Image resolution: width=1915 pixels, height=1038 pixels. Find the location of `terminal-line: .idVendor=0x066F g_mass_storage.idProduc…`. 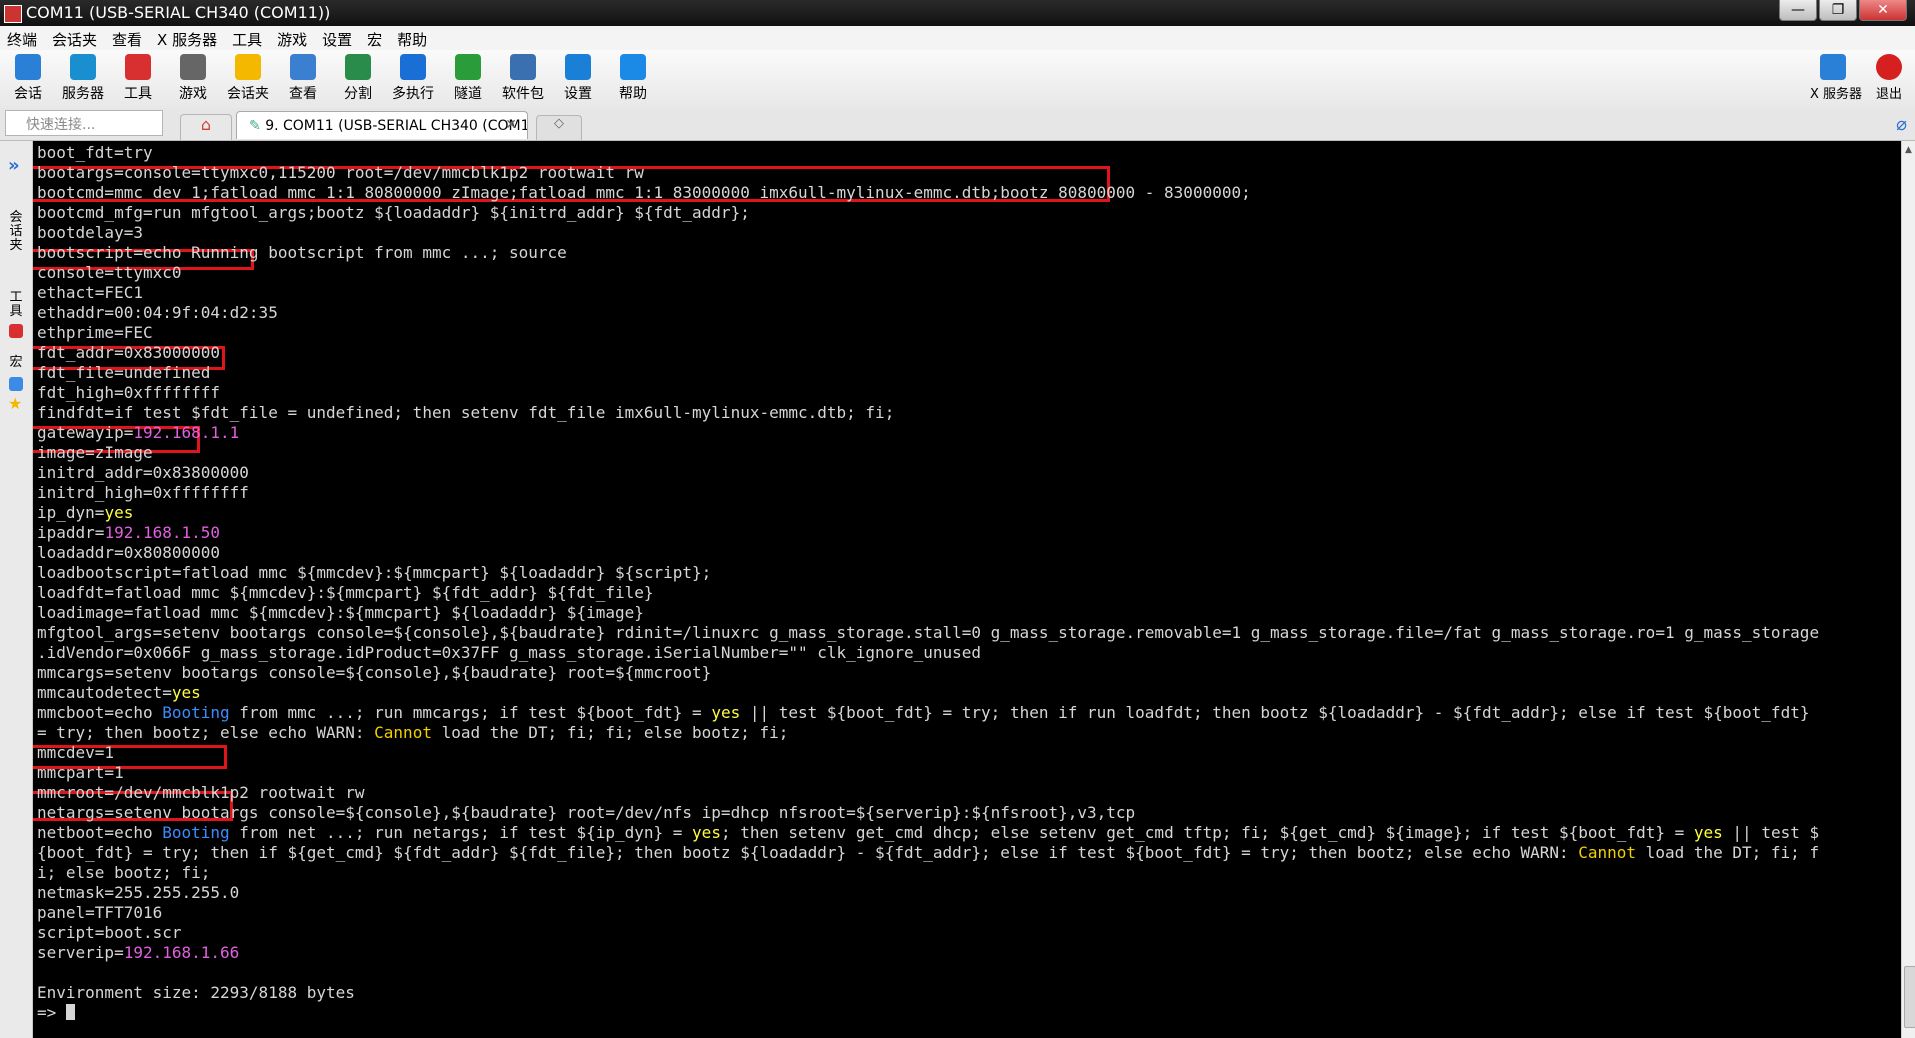

terminal-line: .idVendor=0x066F g_mass_storage.idProduc… is located at coordinates (509, 653).